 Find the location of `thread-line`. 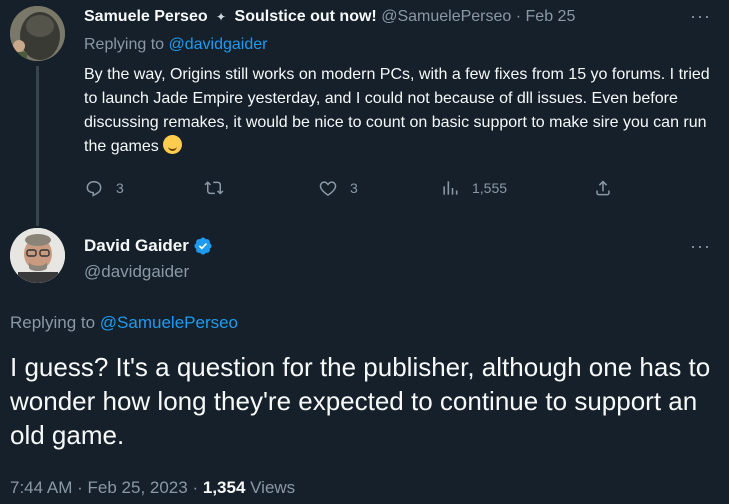

thread-line is located at coordinates (37, 146).